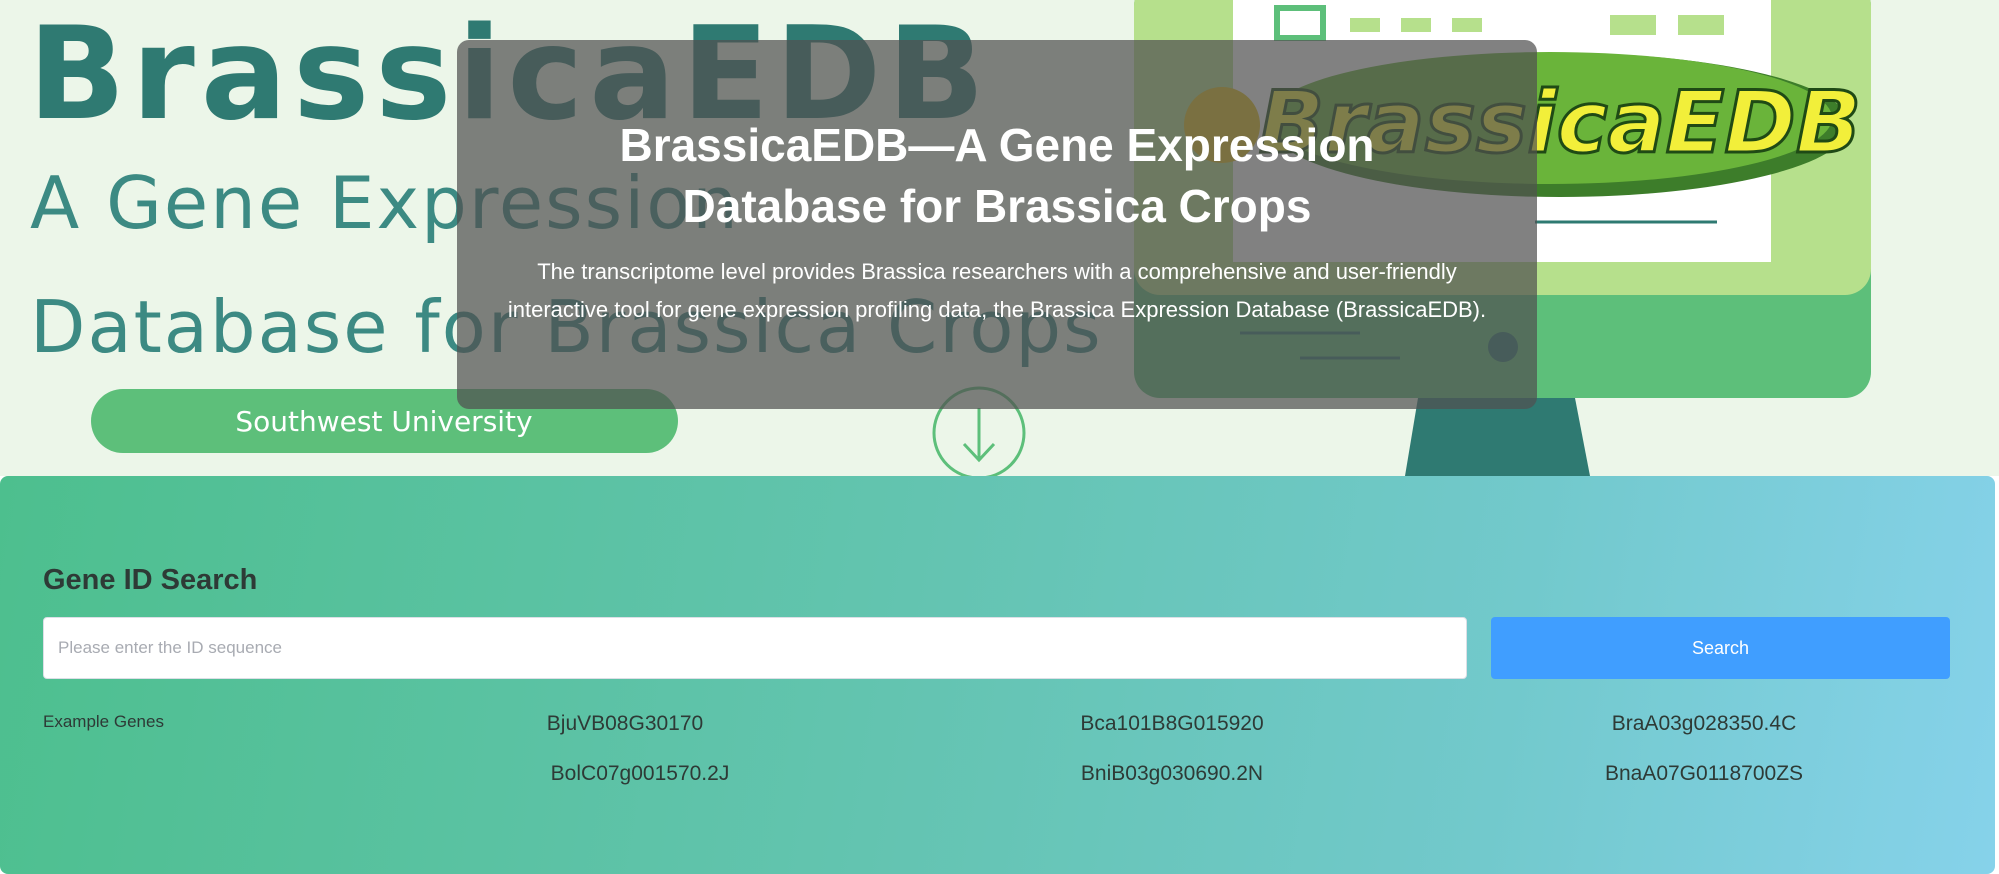 The width and height of the screenshot is (1999, 874). What do you see at coordinates (755, 648) in the screenshot?
I see `gene-id-search-input` at bounding box center [755, 648].